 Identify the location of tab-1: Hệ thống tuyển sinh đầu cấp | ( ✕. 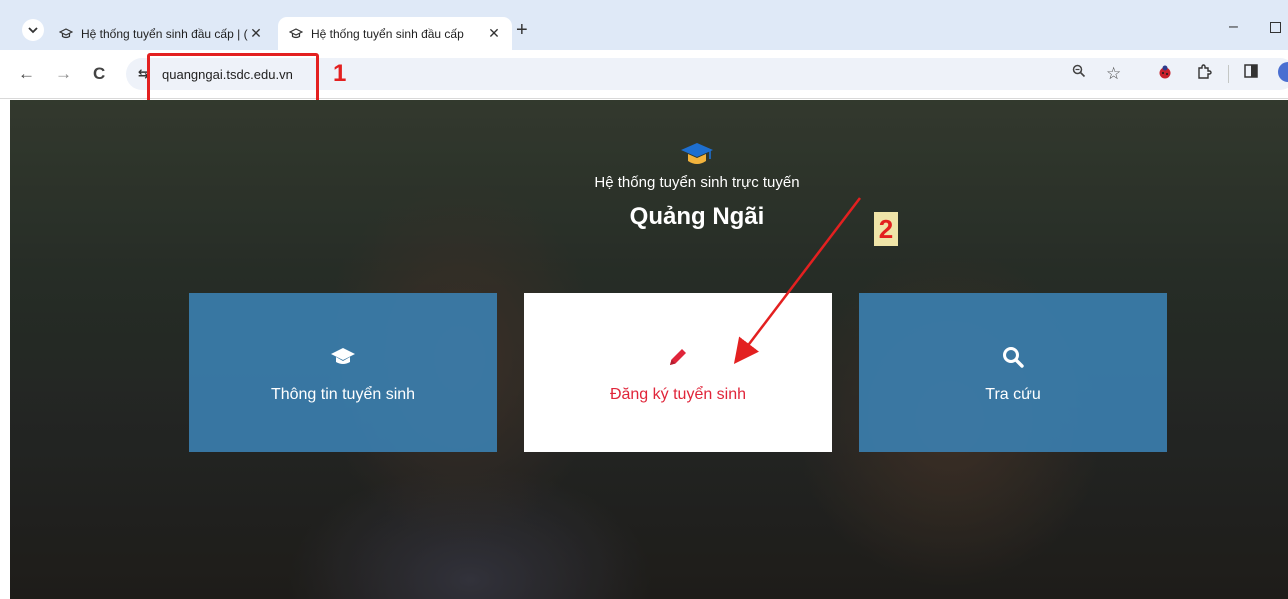
(161, 33).